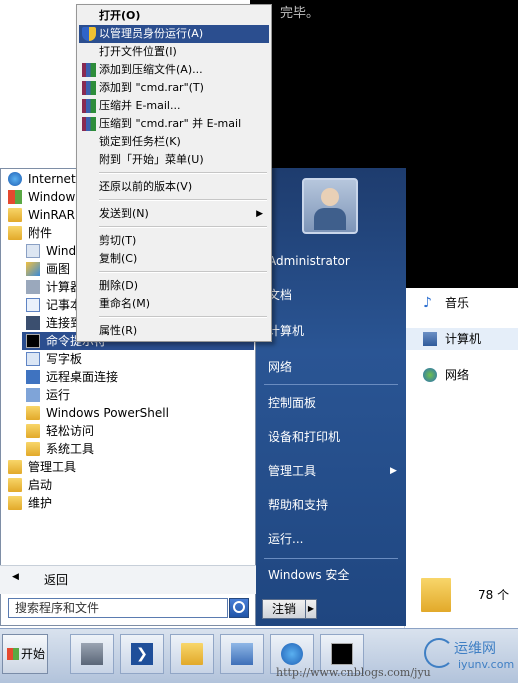 The height and width of the screenshot is (683, 518). What do you see at coordinates (280, 367) in the screenshot?
I see `place-network: 网络` at bounding box center [280, 367].